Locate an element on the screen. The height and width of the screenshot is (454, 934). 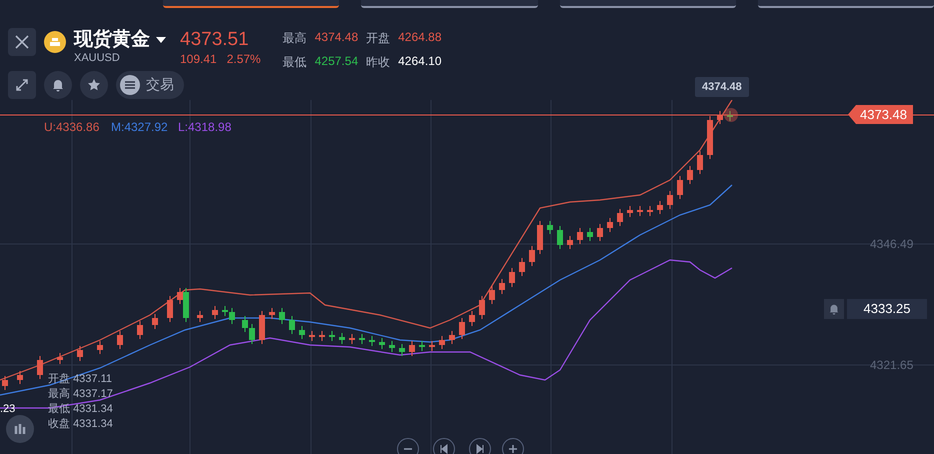
close-button is located at coordinates (22, 42).